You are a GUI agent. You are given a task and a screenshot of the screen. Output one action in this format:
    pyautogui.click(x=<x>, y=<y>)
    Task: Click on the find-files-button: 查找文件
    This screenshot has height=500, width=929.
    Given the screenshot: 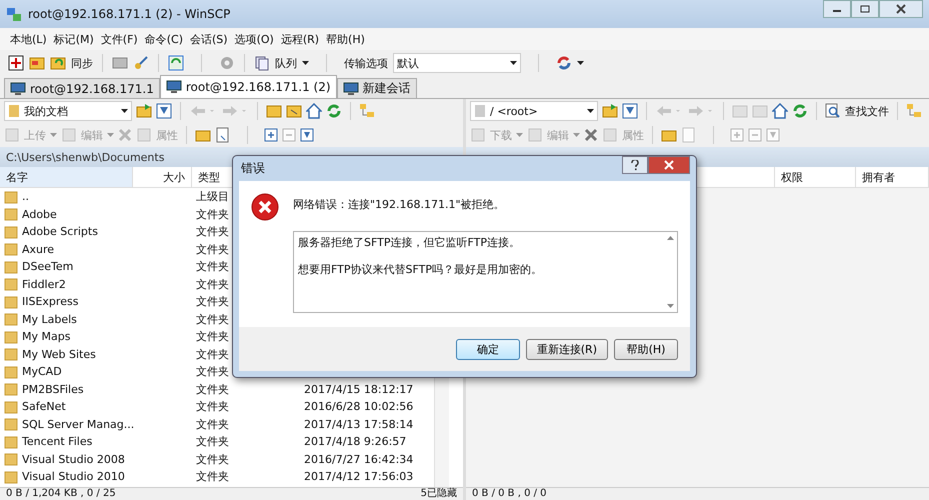 What is the action you would take?
    pyautogui.click(x=867, y=111)
    